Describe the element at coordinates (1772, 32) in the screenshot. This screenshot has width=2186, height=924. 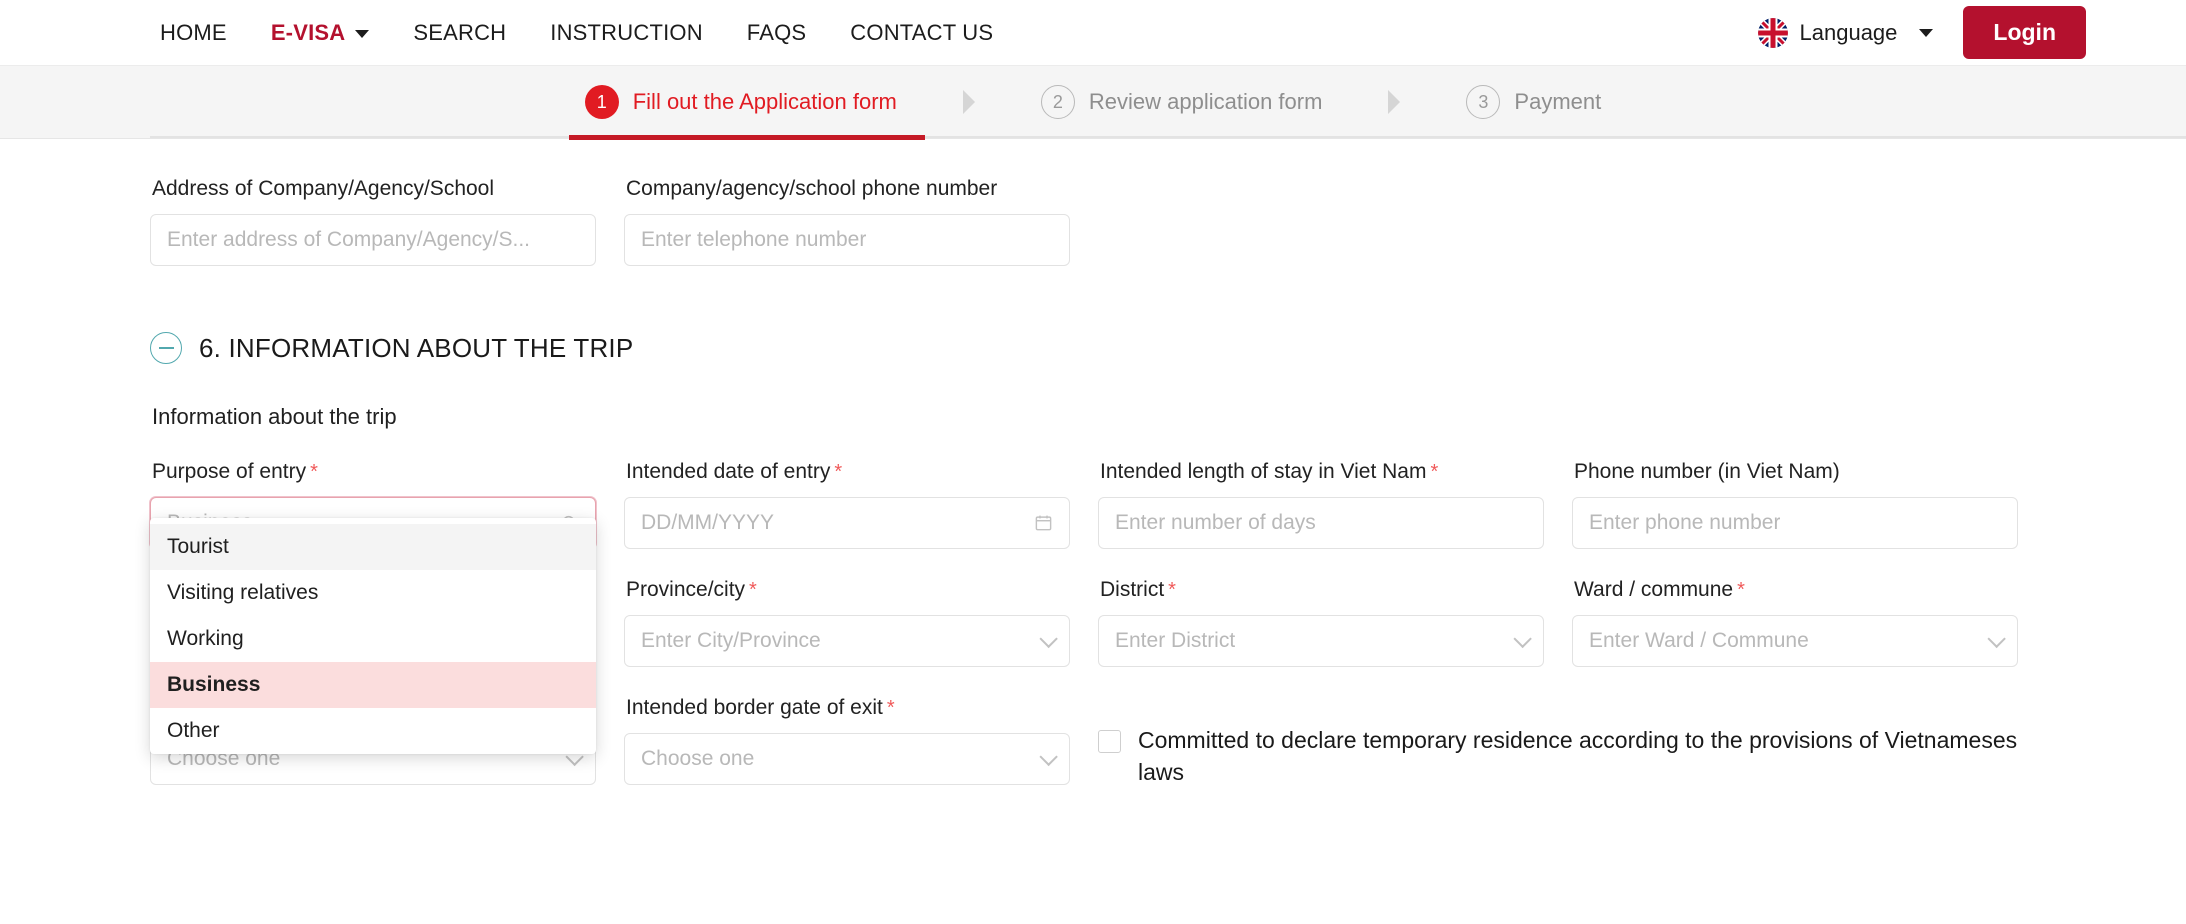
I see `uk-flag-icon` at that location.